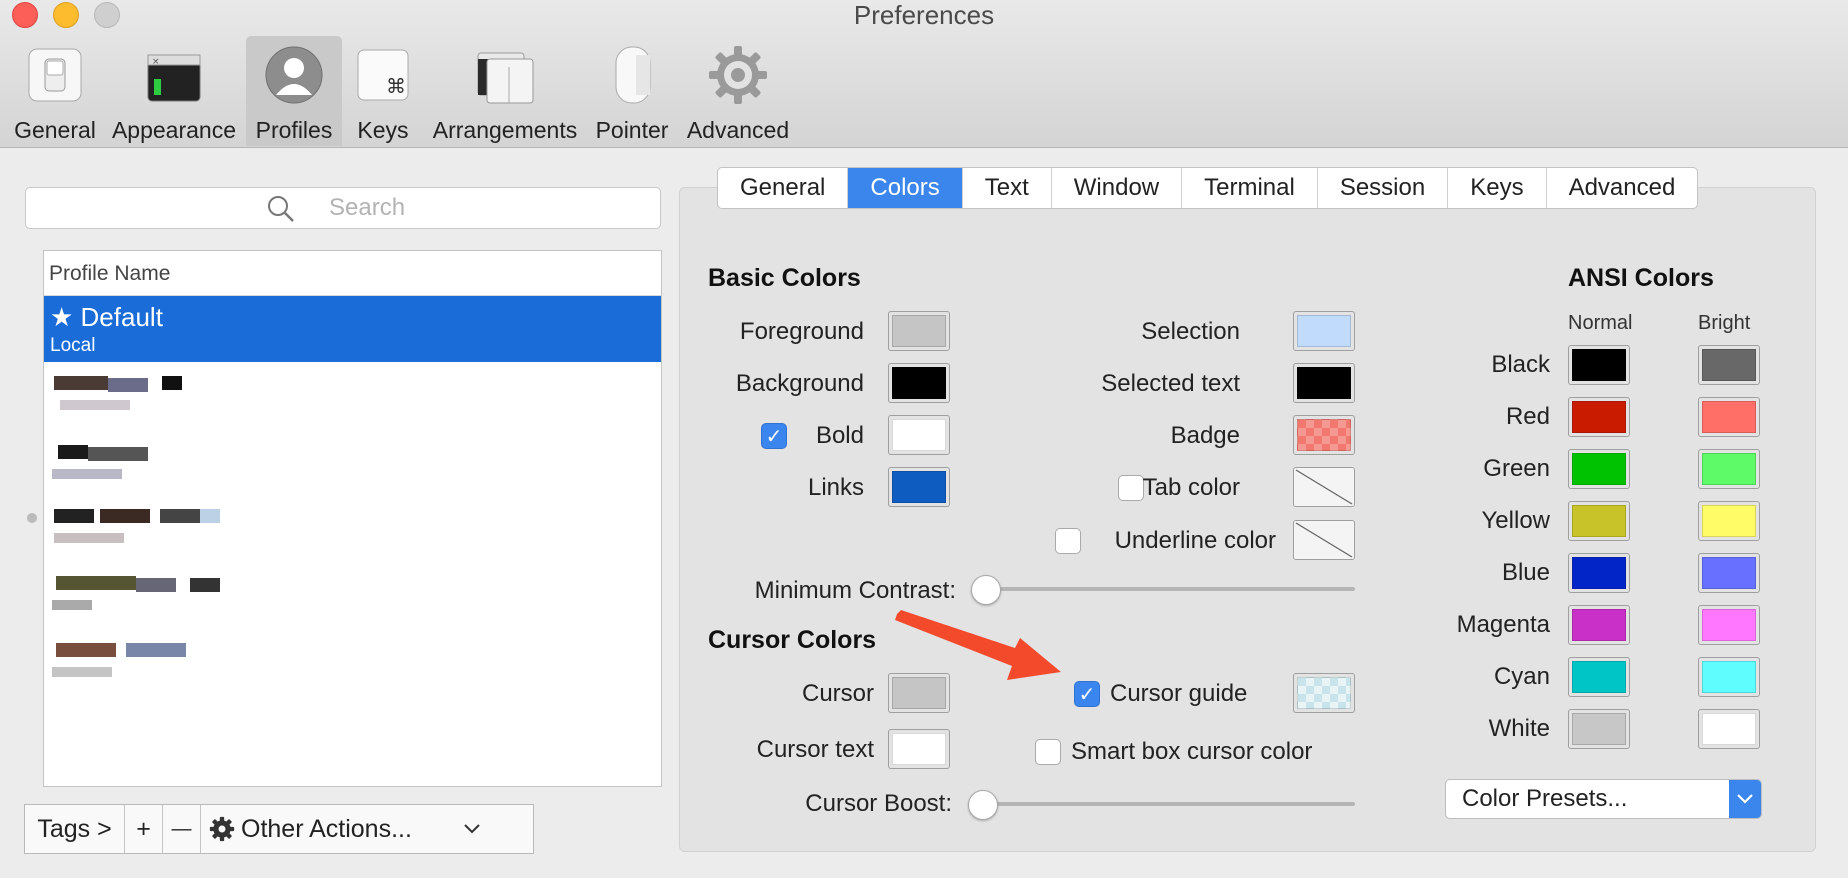  What do you see at coordinates (1324, 331) in the screenshot?
I see `selection-color-well` at bounding box center [1324, 331].